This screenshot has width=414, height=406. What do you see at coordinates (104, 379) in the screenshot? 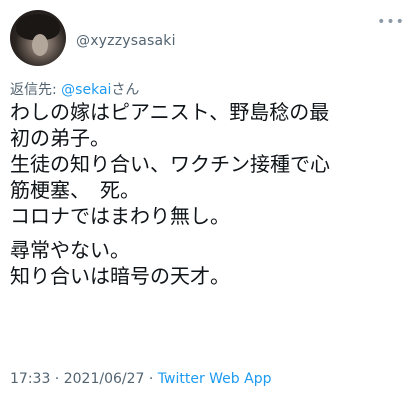
I see `tweet-date: 2021/06/27` at bounding box center [104, 379].